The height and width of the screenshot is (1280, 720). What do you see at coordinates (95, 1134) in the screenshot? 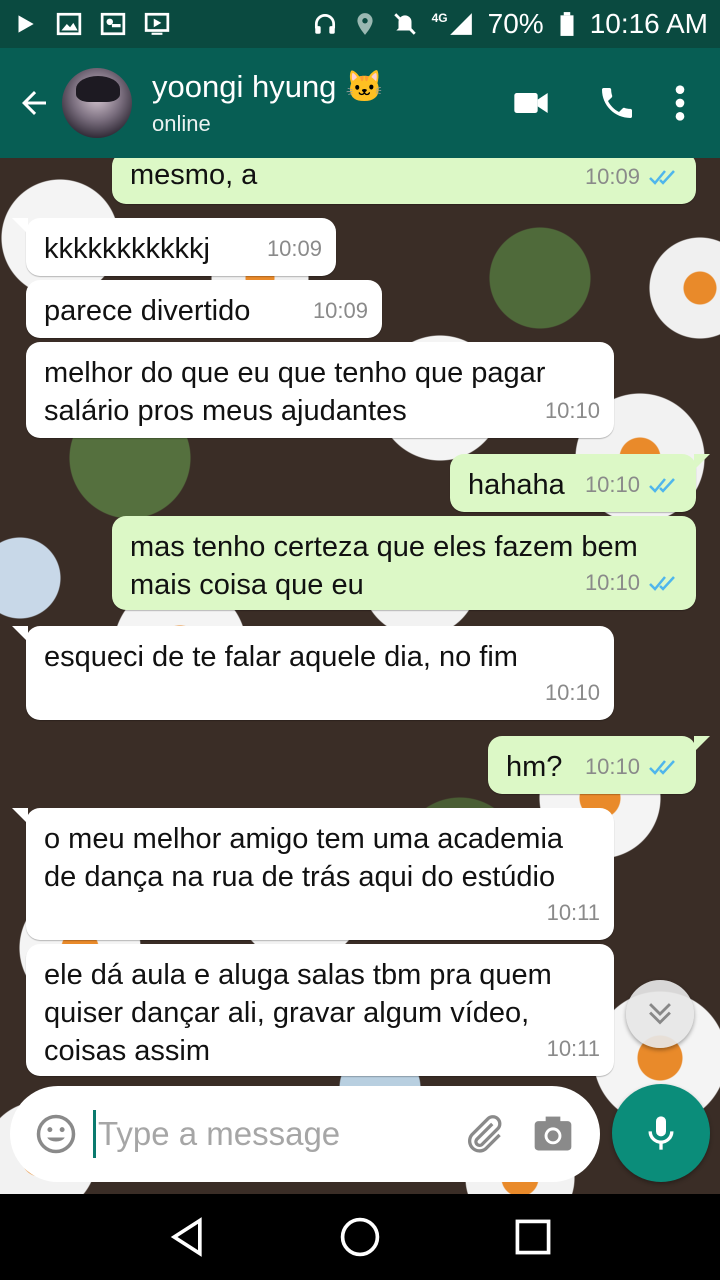
I see `text-caret` at bounding box center [95, 1134].